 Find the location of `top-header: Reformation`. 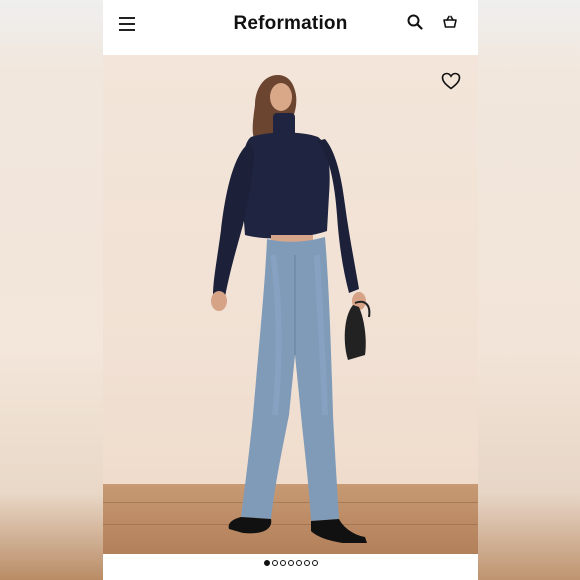

top-header: Reformation is located at coordinates (290, 27).